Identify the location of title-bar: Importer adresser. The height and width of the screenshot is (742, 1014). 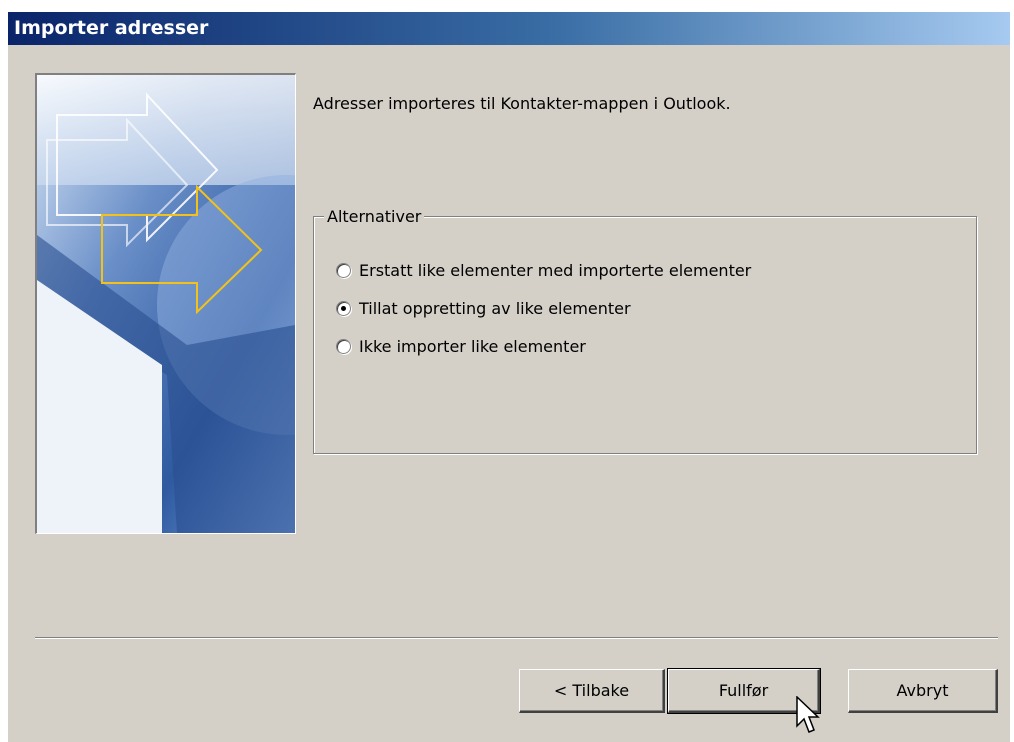
(509, 28).